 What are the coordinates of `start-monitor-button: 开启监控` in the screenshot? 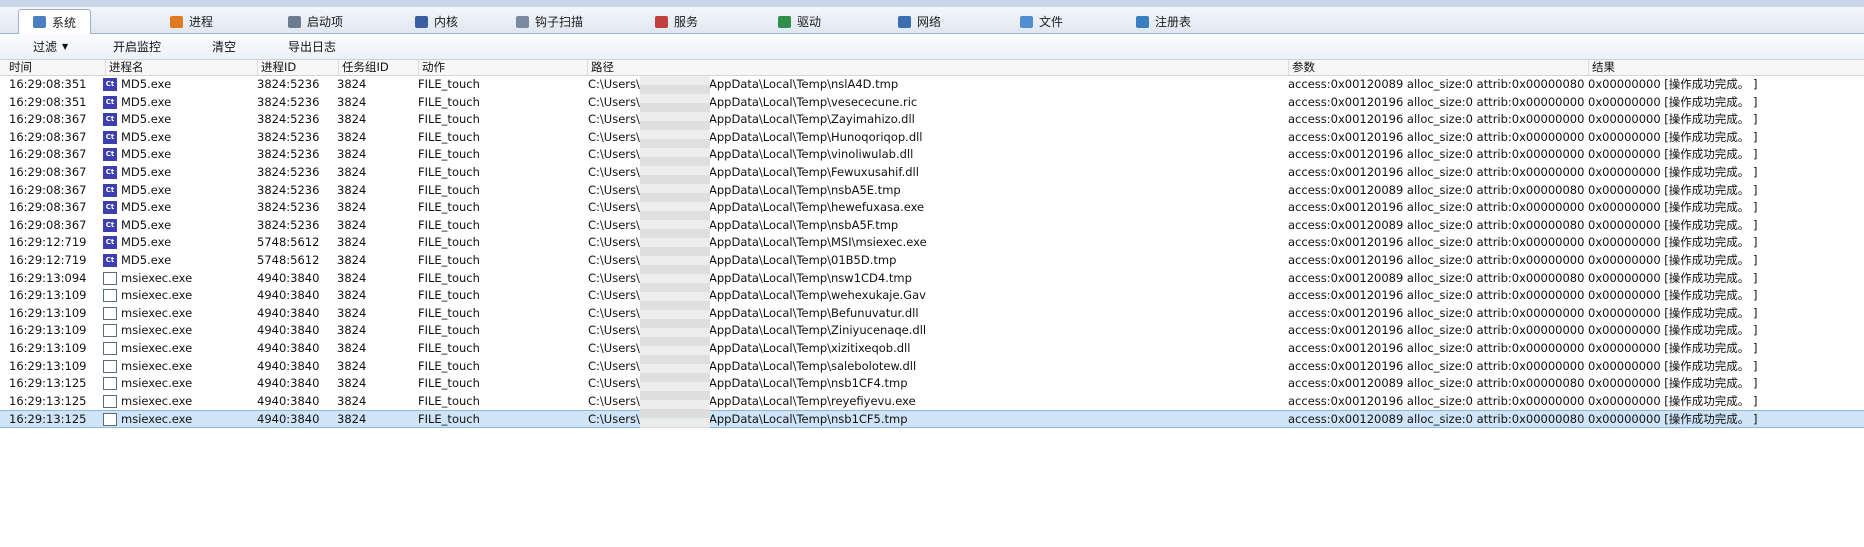 It's located at (137, 46).